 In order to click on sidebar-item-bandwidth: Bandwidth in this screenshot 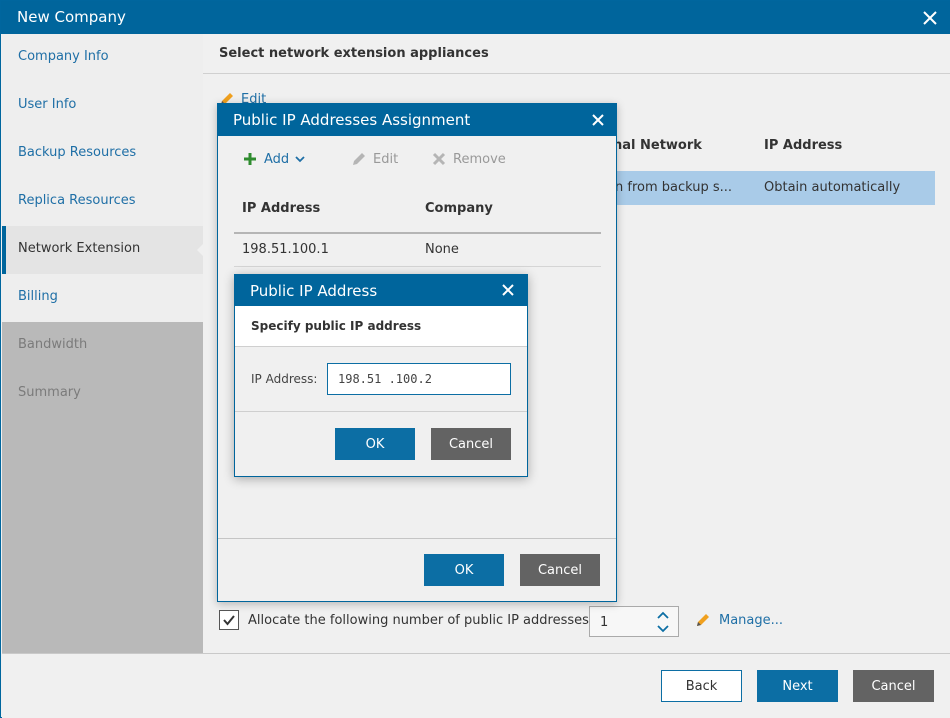, I will do `click(102, 346)`.